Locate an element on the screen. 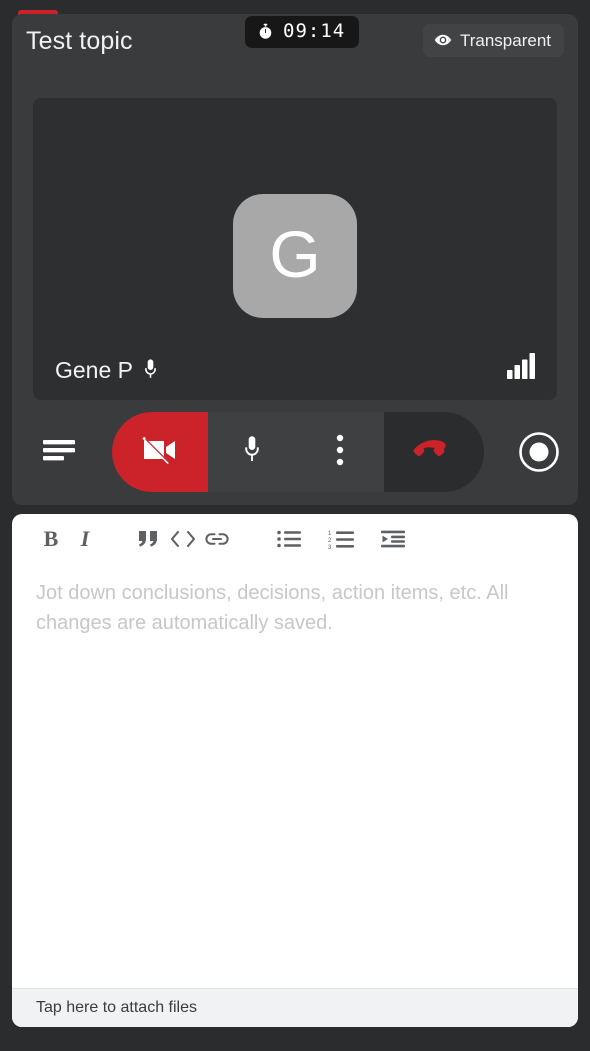 The height and width of the screenshot is (1051, 590). camera-button is located at coordinates (160, 452).